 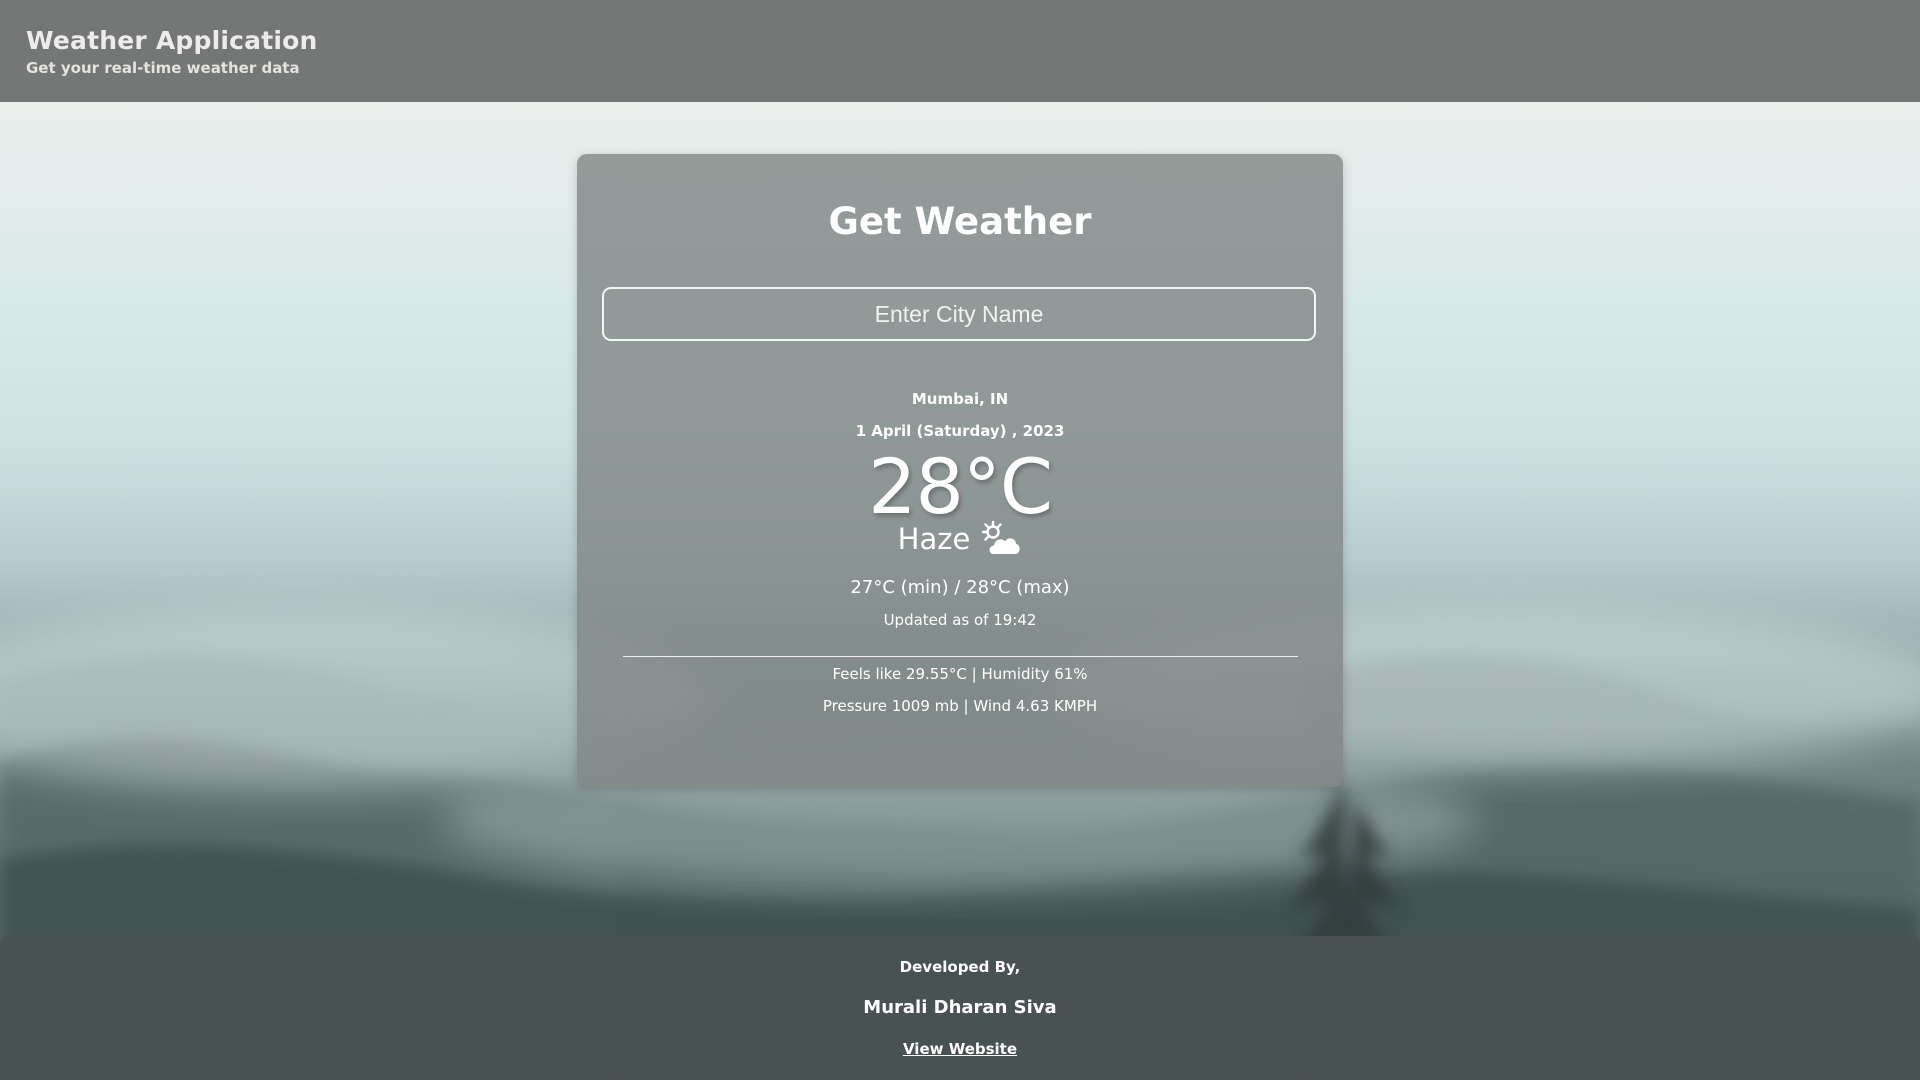 I want to click on weather-condition: Haze, so click(x=934, y=539).